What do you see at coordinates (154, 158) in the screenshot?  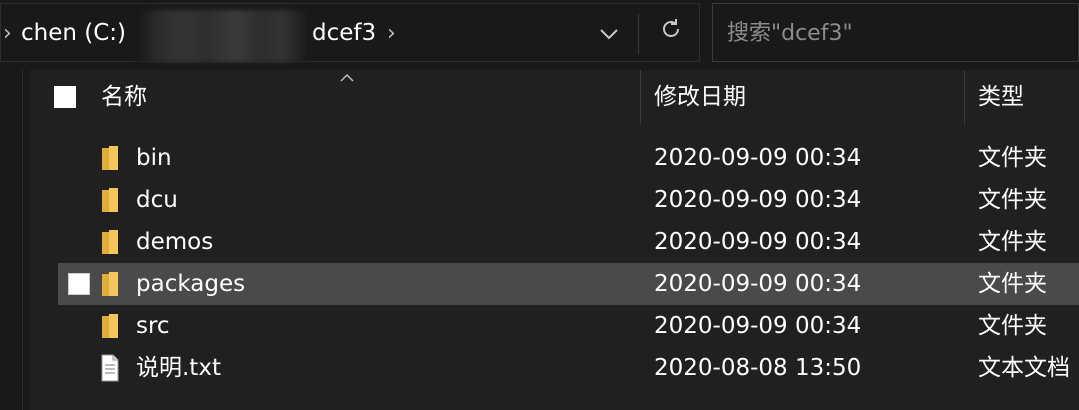 I see `file-name: bin` at bounding box center [154, 158].